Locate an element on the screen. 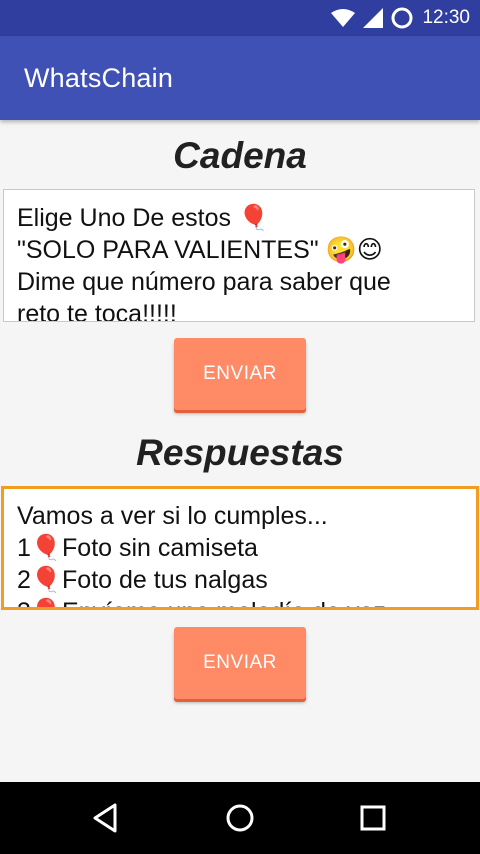 Image resolution: width=480 pixels, height=854 pixels. answers-send-button: ENVIAR is located at coordinates (240, 663).